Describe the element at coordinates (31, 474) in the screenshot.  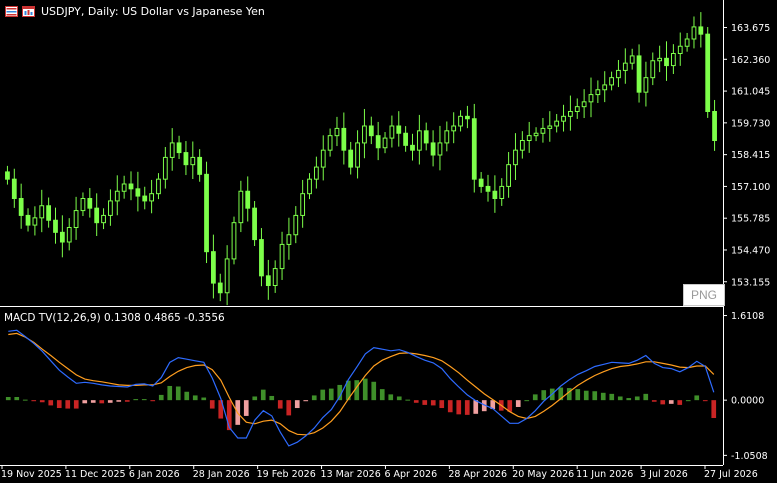
I see `time-tick-label: 19 Nov 2025` at that location.